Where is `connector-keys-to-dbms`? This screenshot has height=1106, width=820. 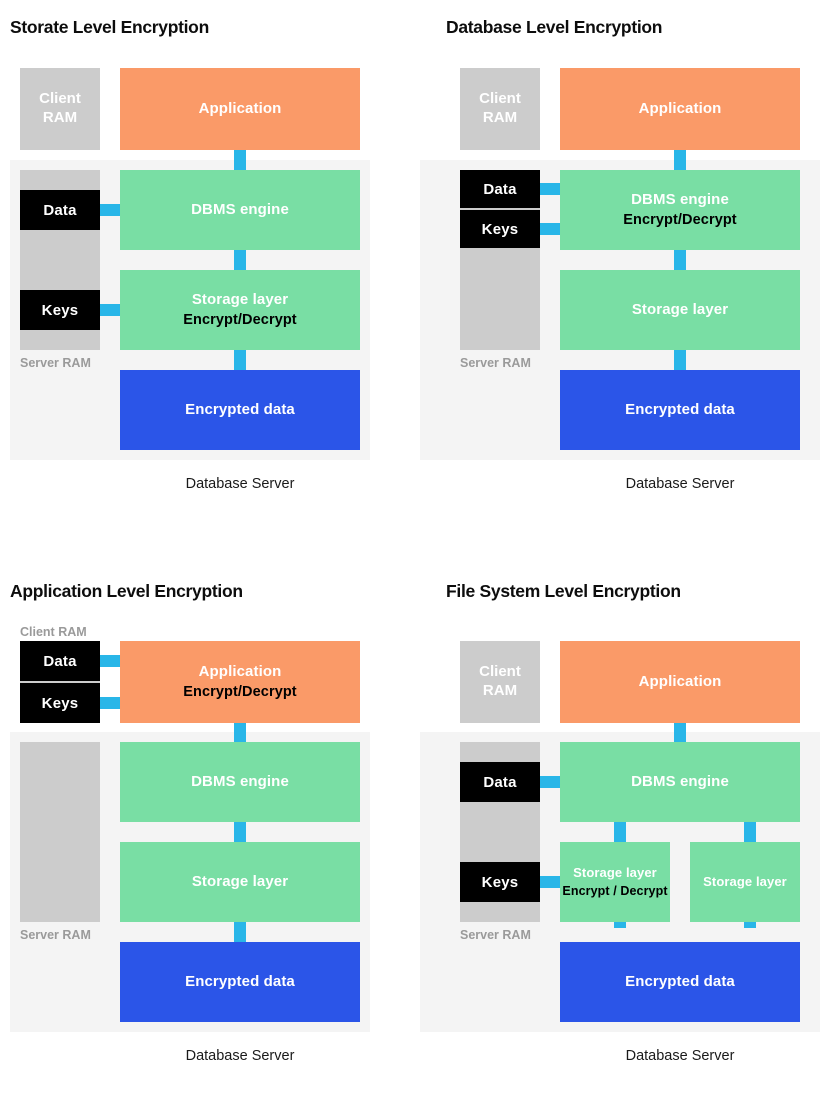 connector-keys-to-dbms is located at coordinates (551, 229).